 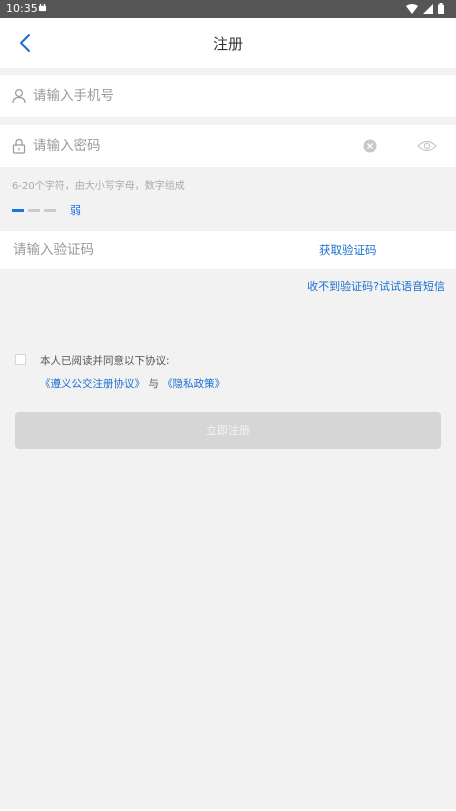 What do you see at coordinates (42, 7) in the screenshot?
I see `android-notification-icon` at bounding box center [42, 7].